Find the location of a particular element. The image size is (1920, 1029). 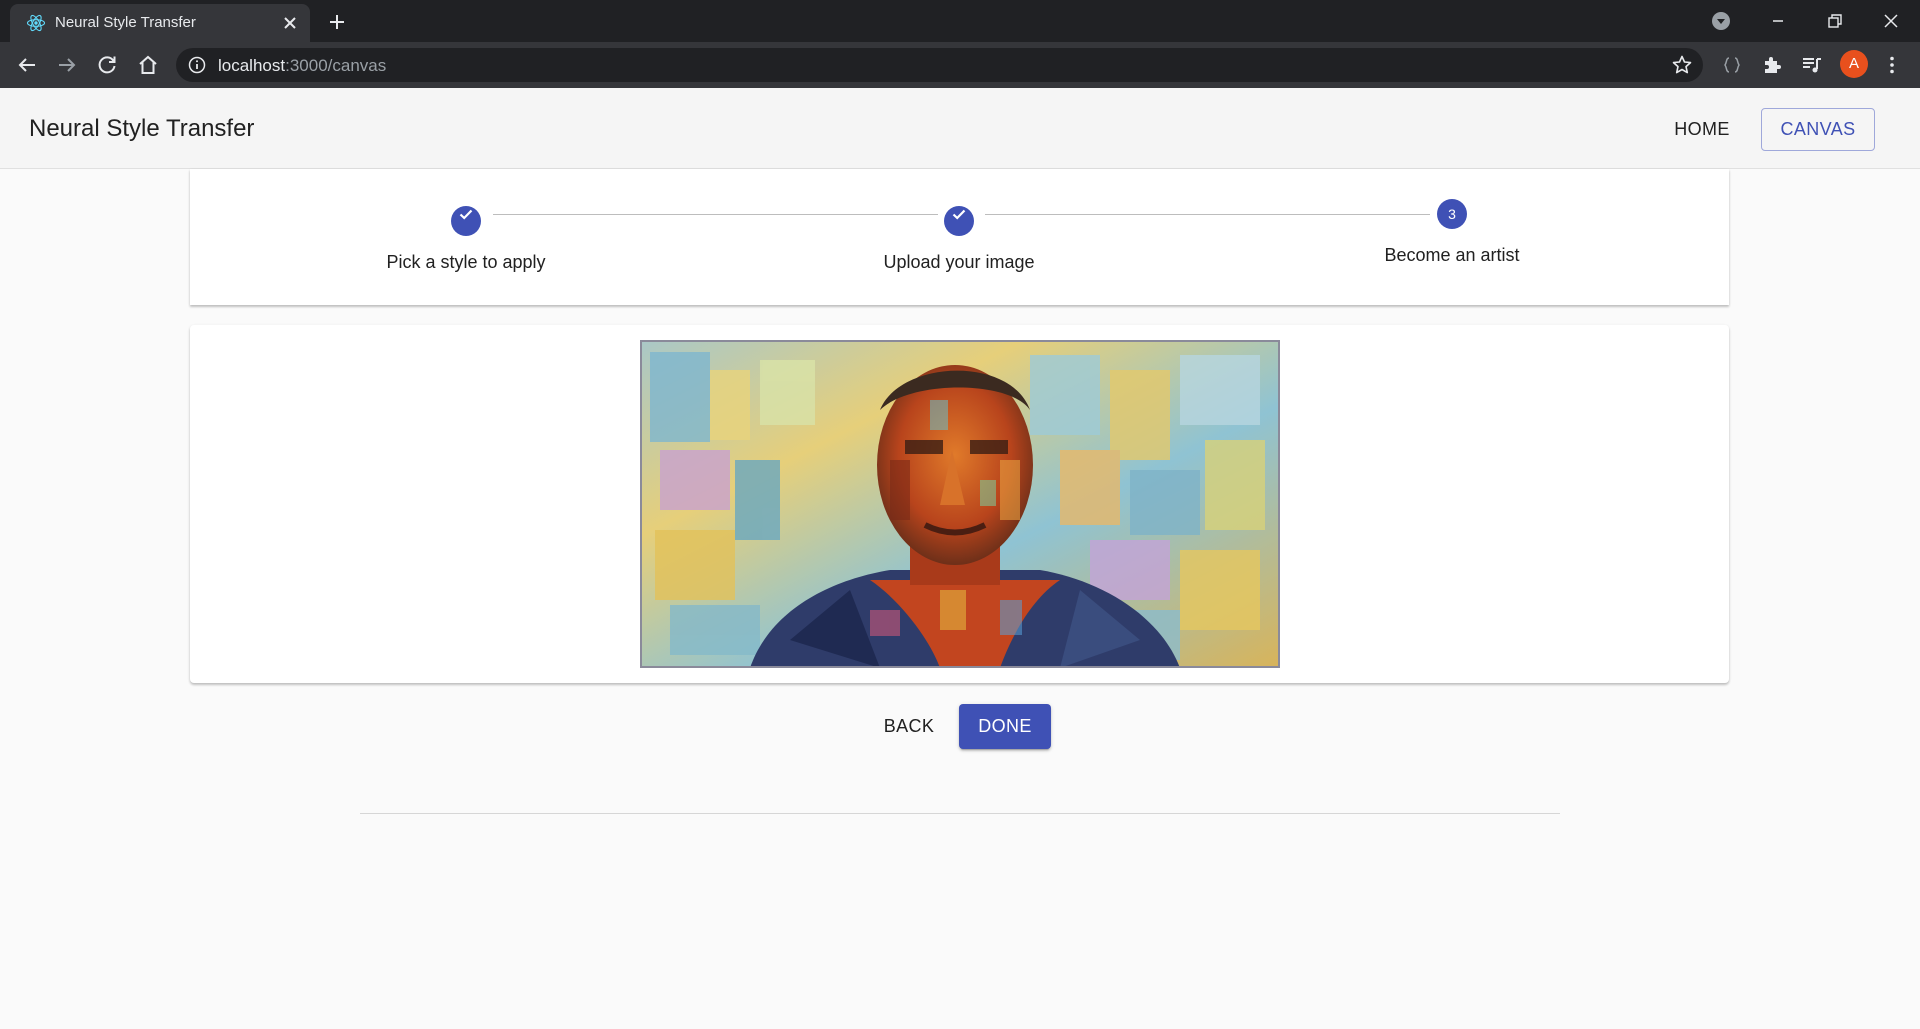

window-close-icon is located at coordinates (1891, 21).